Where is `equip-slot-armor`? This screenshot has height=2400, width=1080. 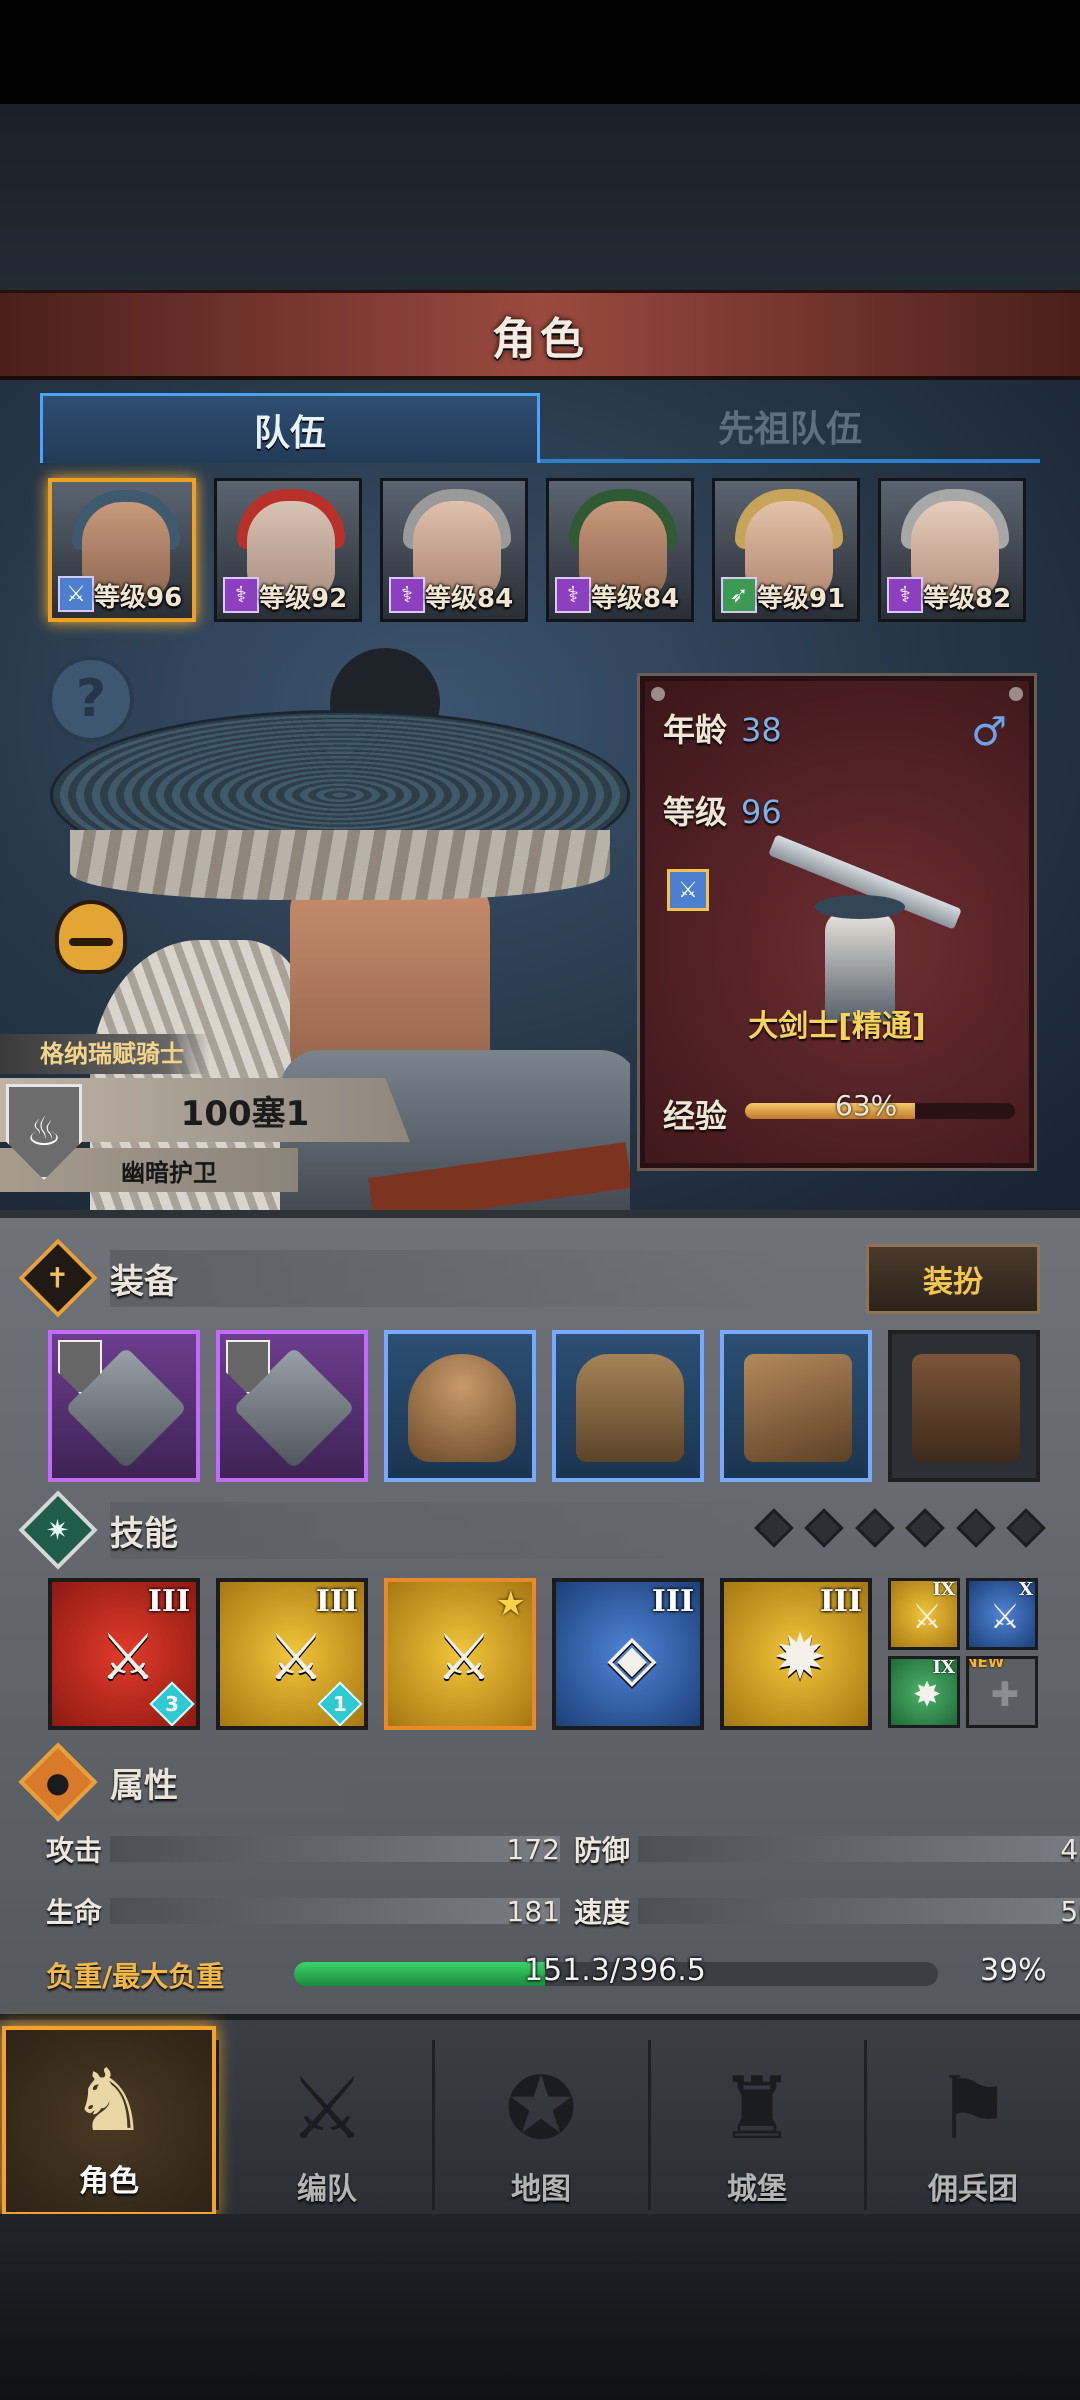 equip-slot-armor is located at coordinates (628, 1406).